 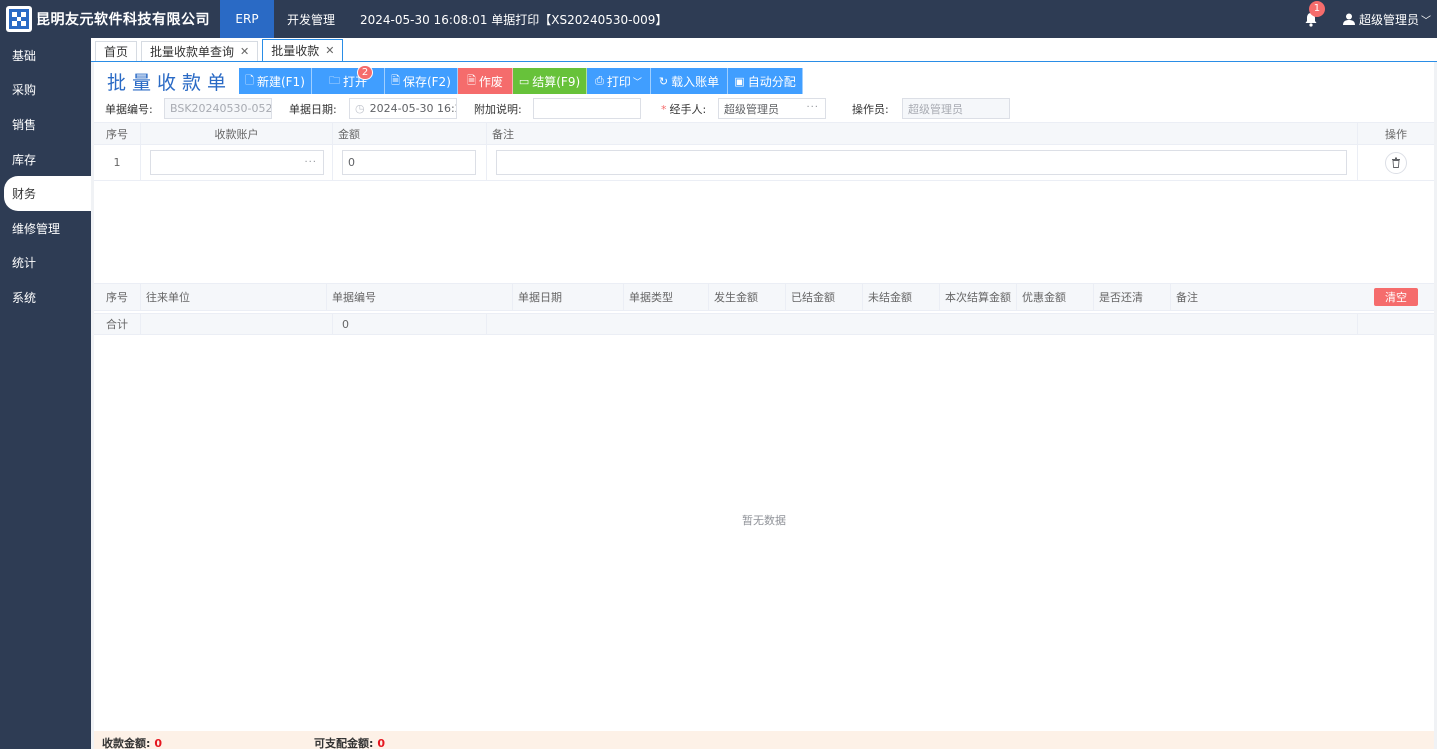 I want to click on header-paid-off: 是否还清, so click(x=1132, y=297).